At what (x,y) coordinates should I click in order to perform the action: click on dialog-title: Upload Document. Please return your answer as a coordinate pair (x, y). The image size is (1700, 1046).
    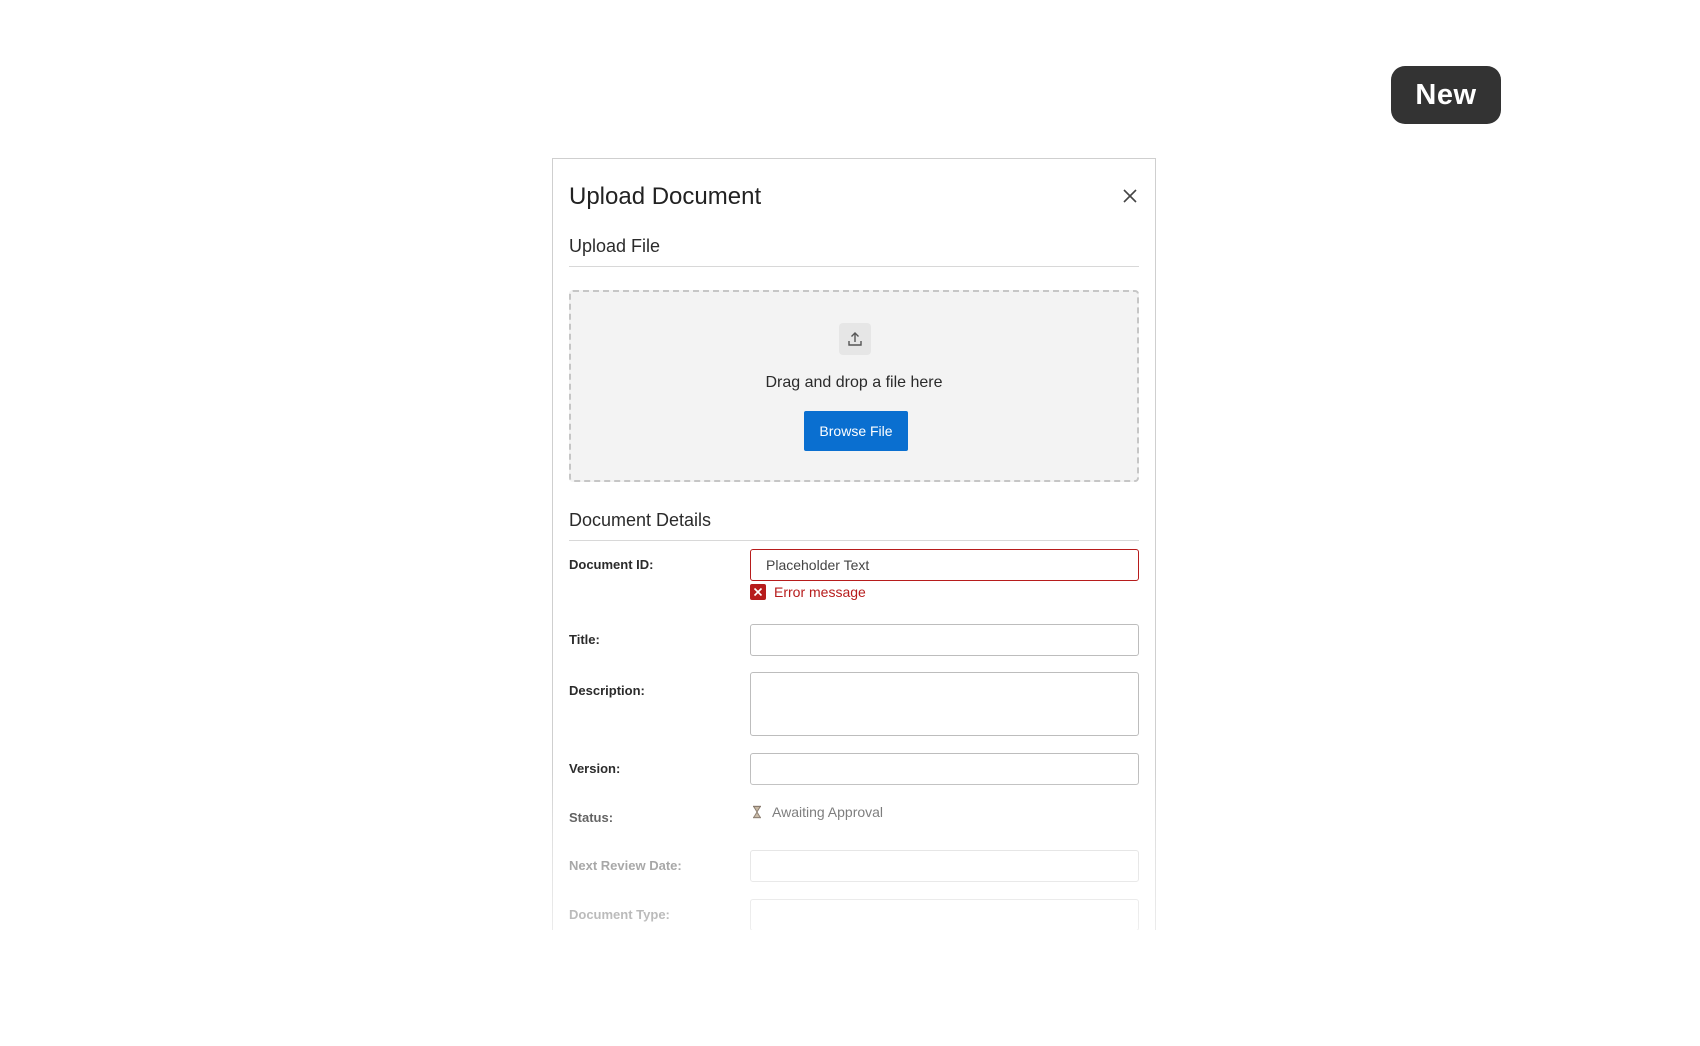
    Looking at the image, I should click on (665, 196).